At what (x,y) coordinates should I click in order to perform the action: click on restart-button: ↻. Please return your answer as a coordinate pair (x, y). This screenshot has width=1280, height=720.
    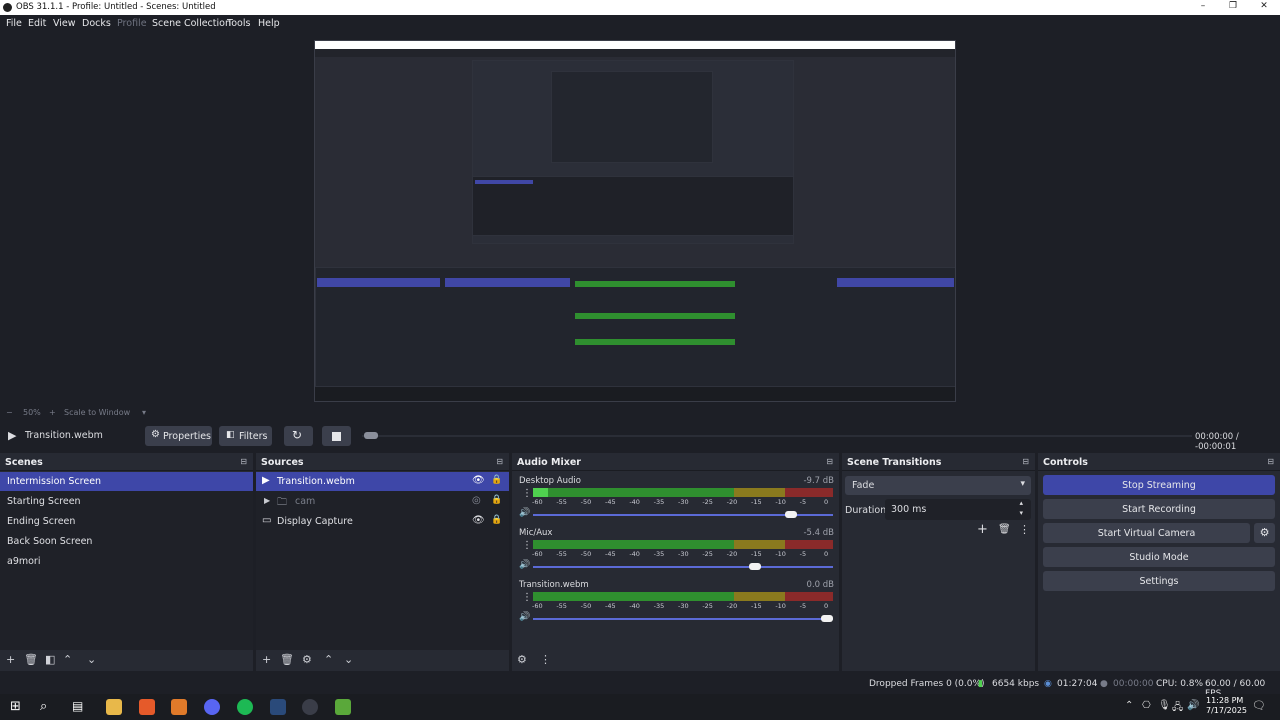
    Looking at the image, I should click on (298, 436).